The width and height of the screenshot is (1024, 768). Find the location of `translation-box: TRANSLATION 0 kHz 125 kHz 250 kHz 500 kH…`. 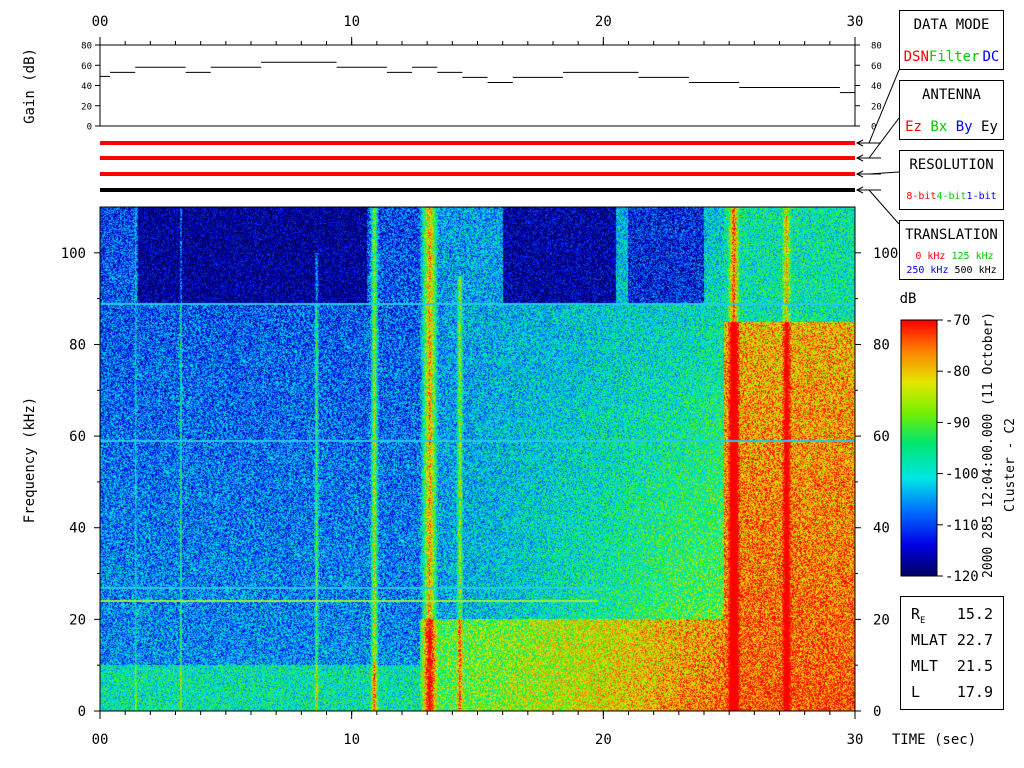

translation-box: TRANSLATION 0 kHz 125 kHz 250 kHz 500 kH… is located at coordinates (951, 250).